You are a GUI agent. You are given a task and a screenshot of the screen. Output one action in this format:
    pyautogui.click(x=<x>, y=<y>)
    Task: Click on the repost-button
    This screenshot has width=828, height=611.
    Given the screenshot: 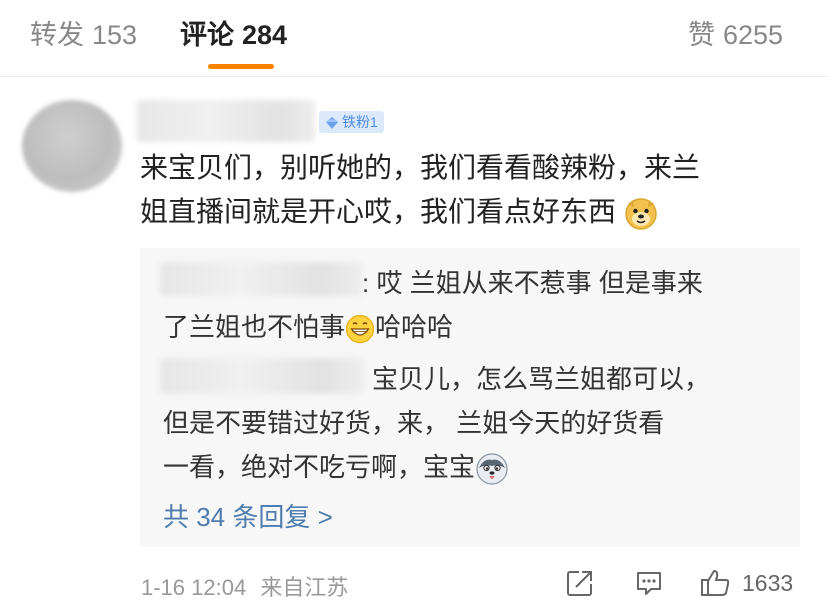 What is the action you would take?
    pyautogui.click(x=580, y=585)
    